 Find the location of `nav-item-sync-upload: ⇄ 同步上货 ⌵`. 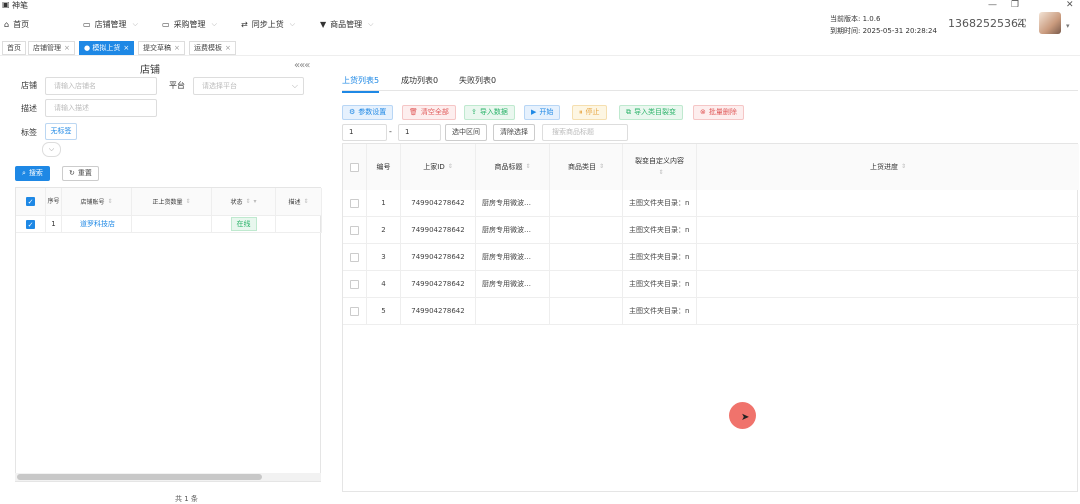

nav-item-sync-upload: ⇄ 同步上货 ⌵ is located at coordinates (268, 24).